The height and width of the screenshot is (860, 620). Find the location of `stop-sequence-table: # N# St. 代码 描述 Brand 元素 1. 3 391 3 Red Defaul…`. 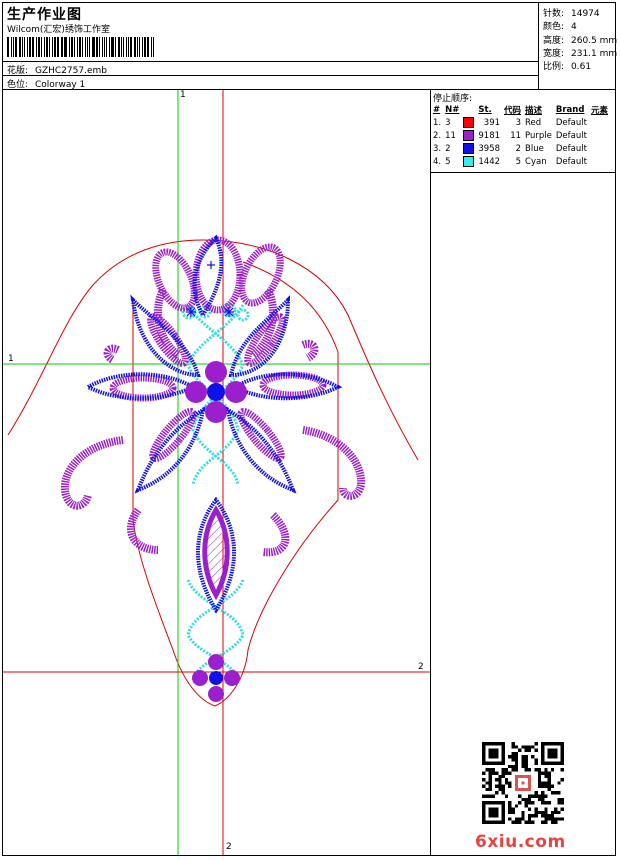

stop-sequence-table: # N# St. 代码 描述 Brand 元素 1. 3 391 3 Red Defaul… is located at coordinates (520, 135).